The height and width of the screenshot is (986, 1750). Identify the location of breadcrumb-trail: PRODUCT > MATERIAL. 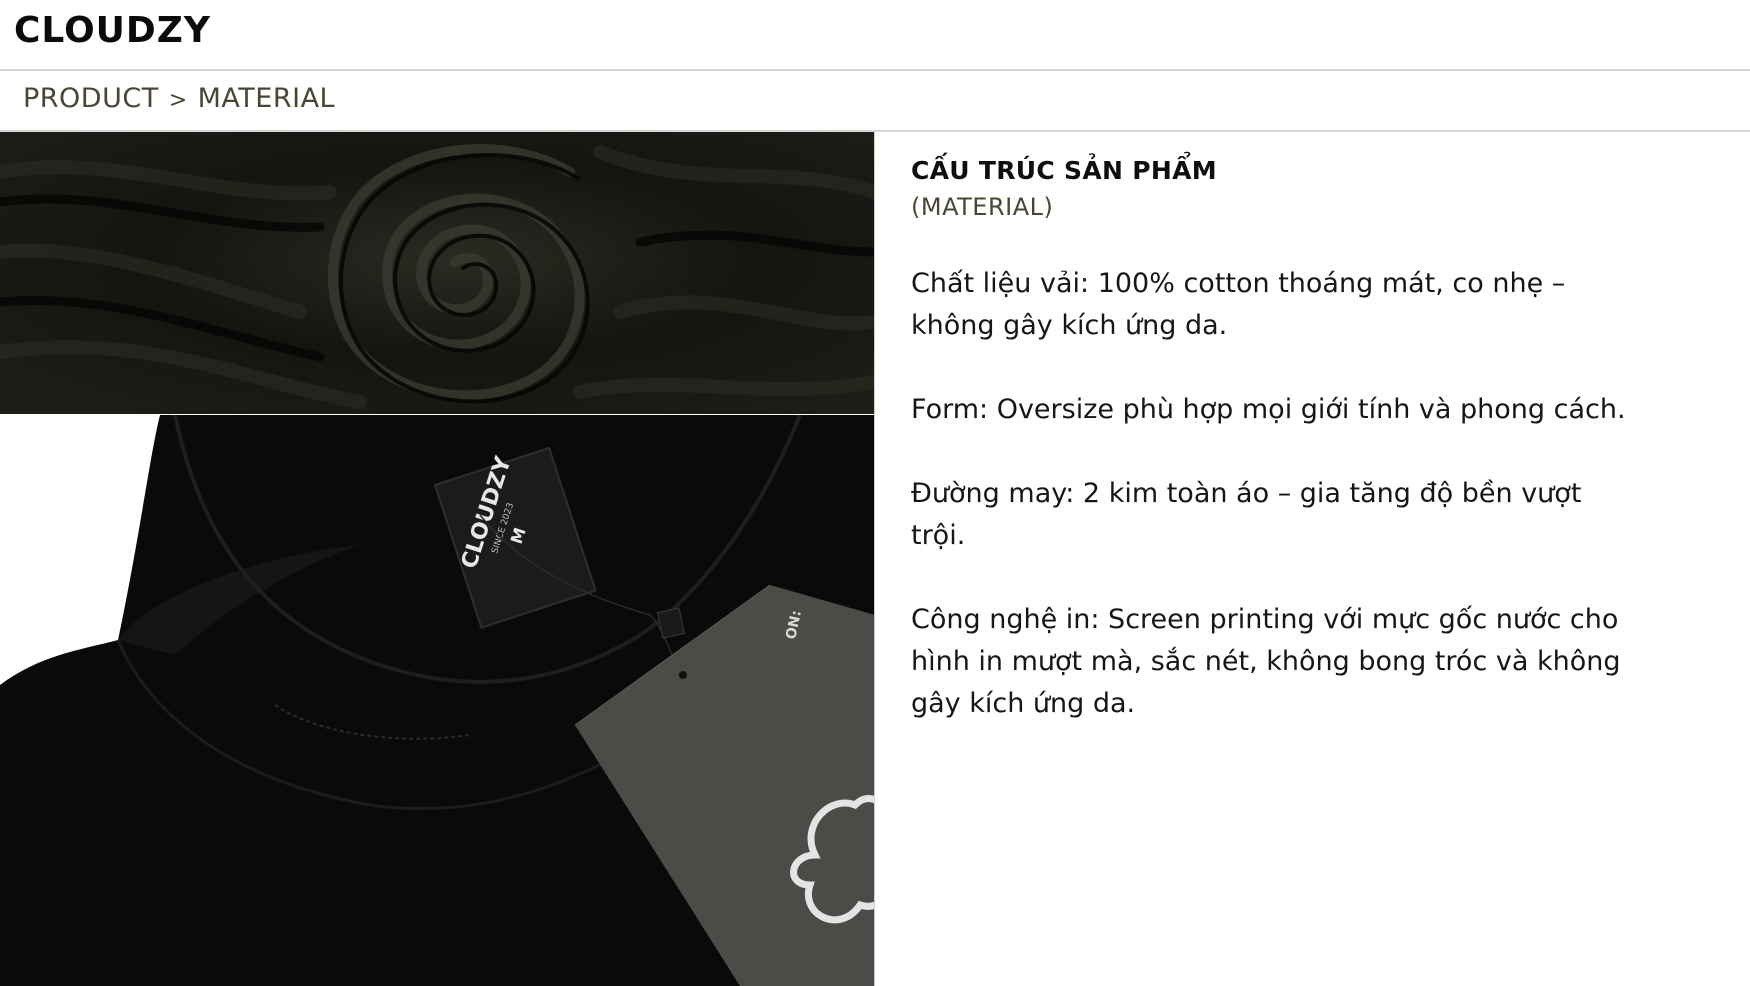
(179, 98).